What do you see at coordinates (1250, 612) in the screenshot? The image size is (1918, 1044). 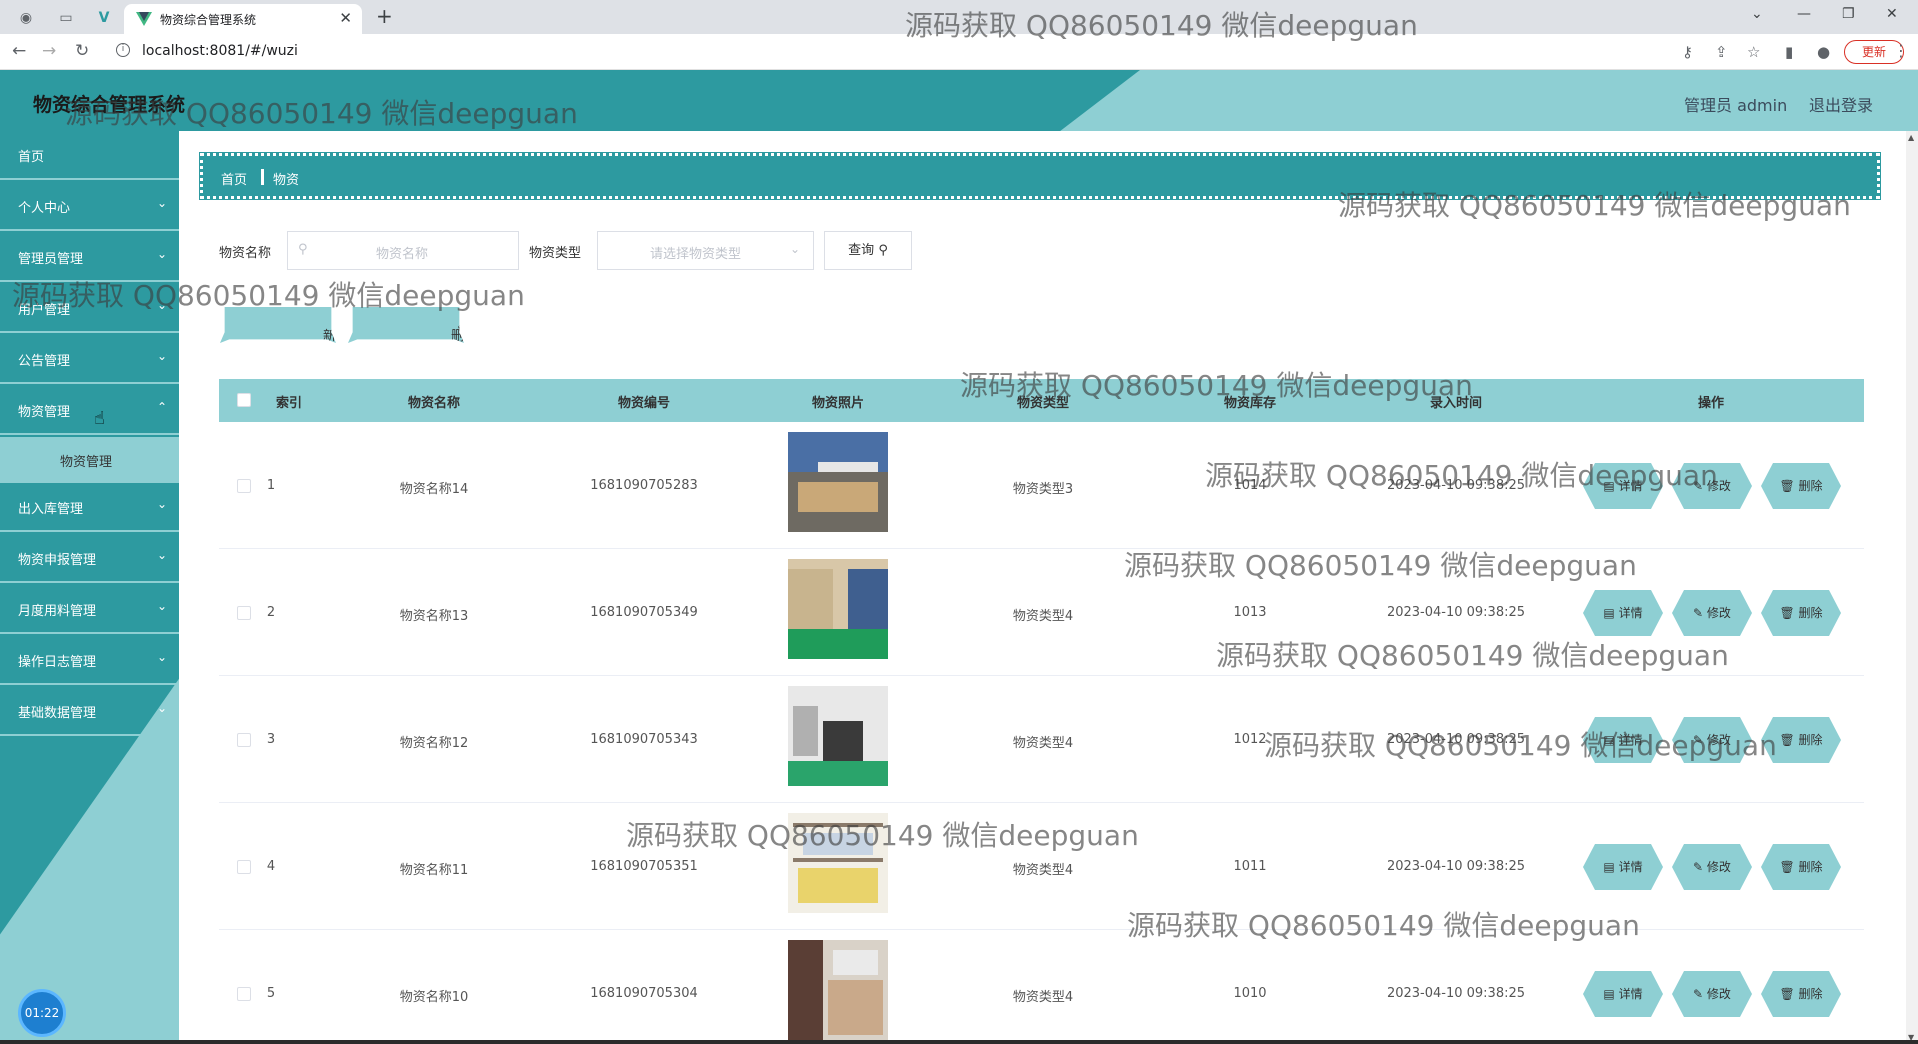 I see `cell-stock: 1013` at bounding box center [1250, 612].